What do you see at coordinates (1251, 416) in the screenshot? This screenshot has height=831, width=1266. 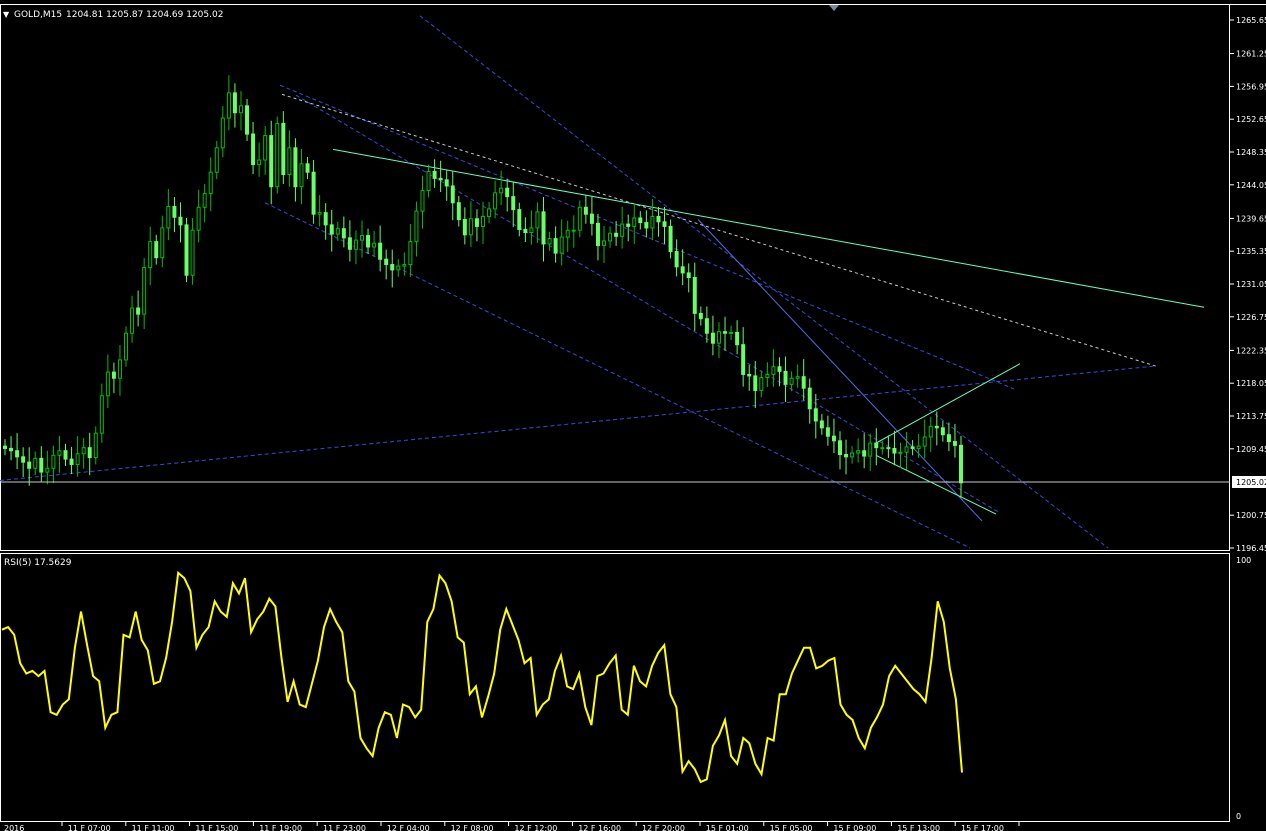 I see `price-tick-label: 1213.75` at bounding box center [1251, 416].